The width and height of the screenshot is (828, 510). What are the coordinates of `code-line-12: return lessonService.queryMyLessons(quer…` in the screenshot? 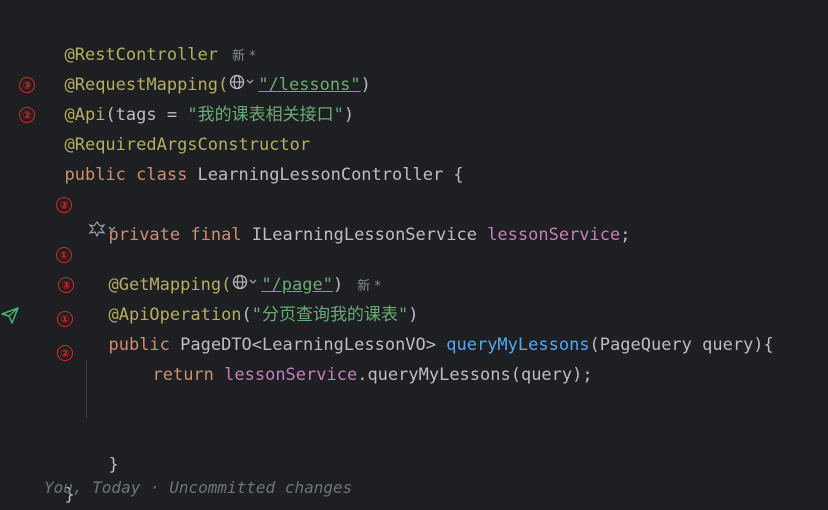 It's located at (362, 357).